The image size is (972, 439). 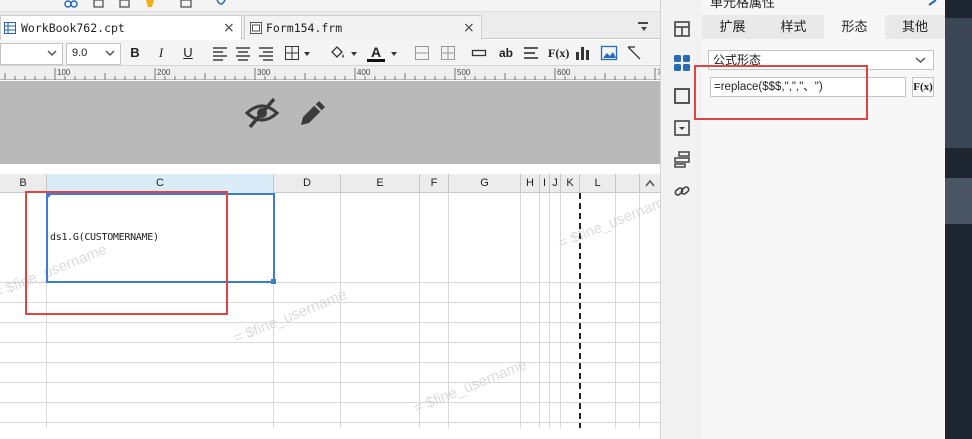 I want to click on fill-color-icon, so click(x=337, y=53).